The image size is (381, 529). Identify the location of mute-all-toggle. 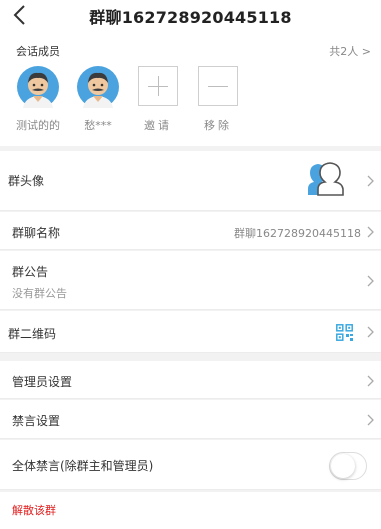
(348, 466).